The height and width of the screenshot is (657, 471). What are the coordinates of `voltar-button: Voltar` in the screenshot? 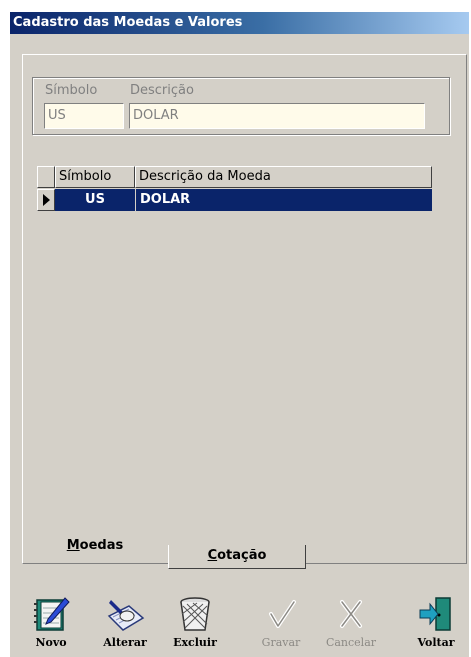 It's located at (436, 623).